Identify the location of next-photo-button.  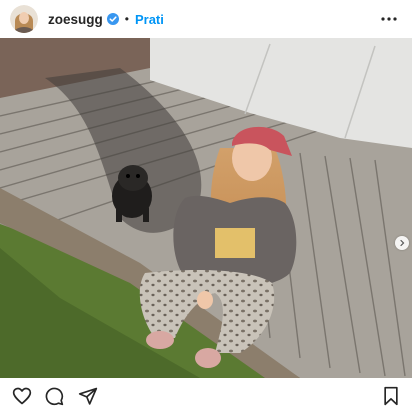
(402, 243).